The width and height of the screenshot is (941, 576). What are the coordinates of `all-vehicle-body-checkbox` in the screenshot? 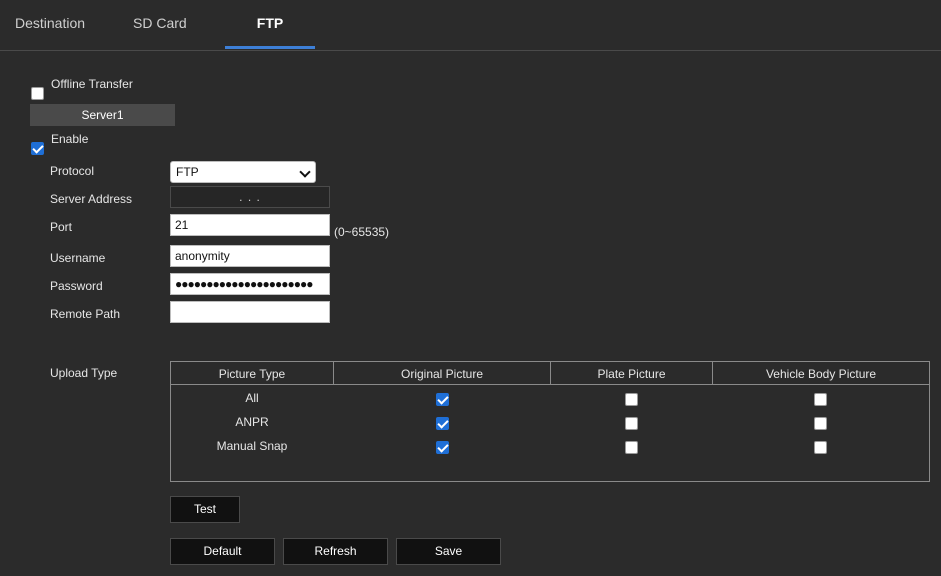 It's located at (820, 399).